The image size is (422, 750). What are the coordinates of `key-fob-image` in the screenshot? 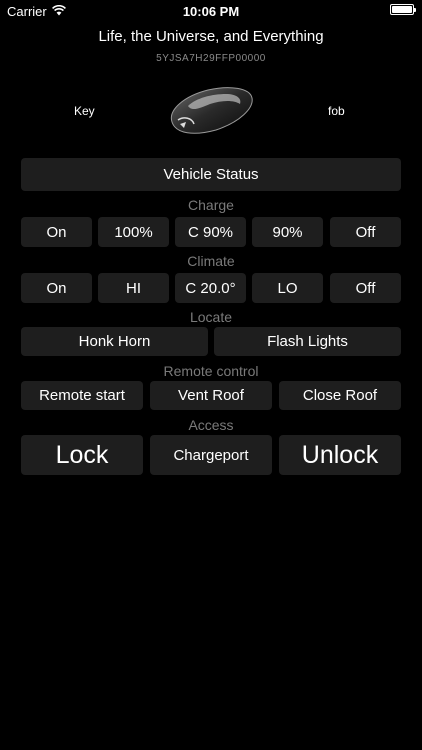 It's located at (210, 111).